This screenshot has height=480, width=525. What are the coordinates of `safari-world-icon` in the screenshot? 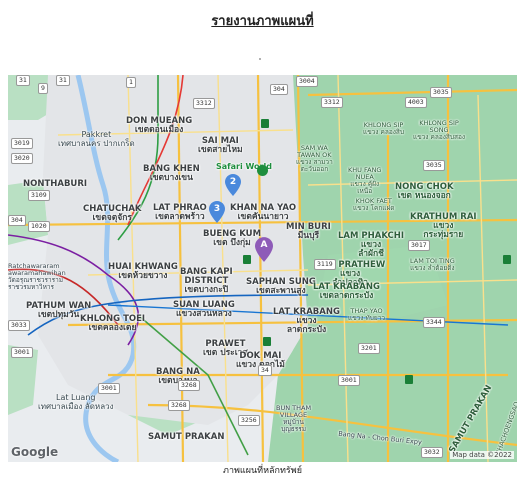 It's located at (262, 170).